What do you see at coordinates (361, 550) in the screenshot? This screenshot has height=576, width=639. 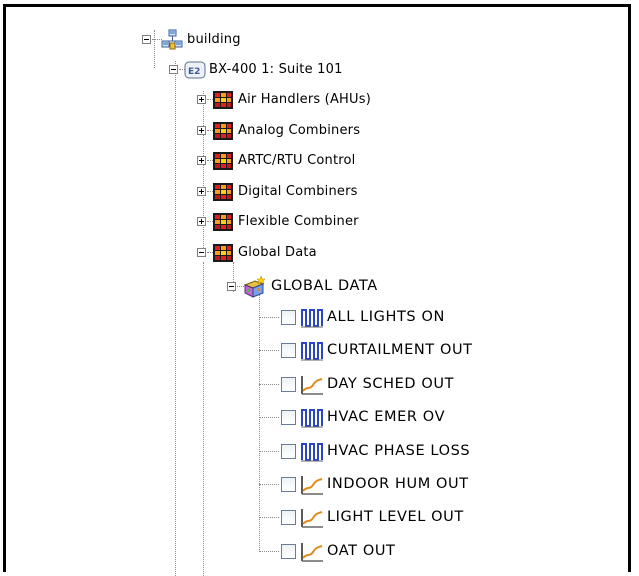 I see `point-label: OAT OUT` at bounding box center [361, 550].